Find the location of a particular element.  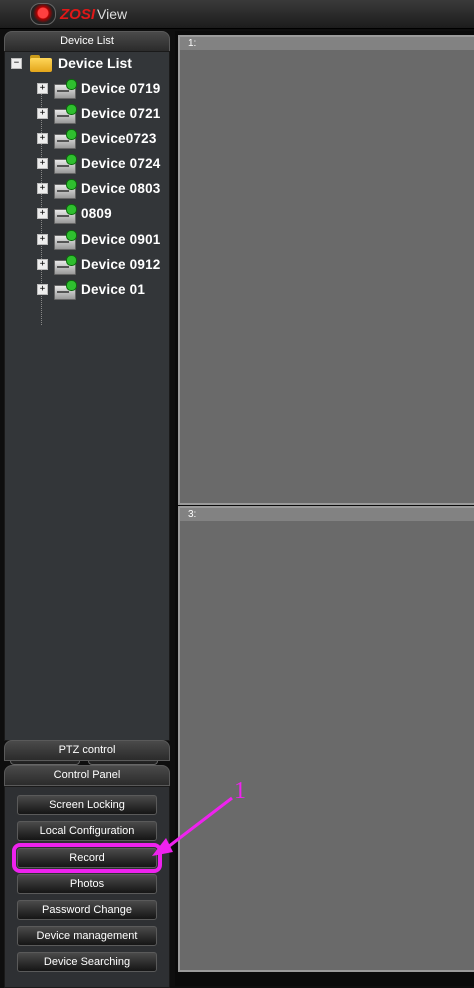

device-label: 0809 is located at coordinates (96, 213).